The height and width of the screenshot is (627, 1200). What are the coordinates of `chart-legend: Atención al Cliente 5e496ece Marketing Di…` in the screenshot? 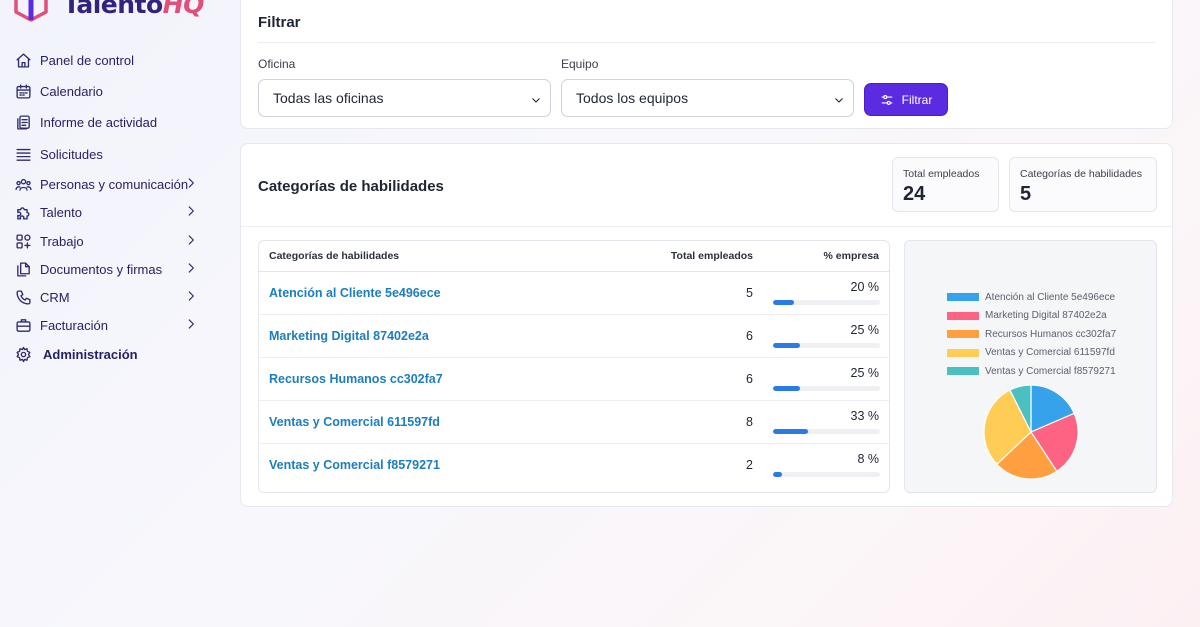 It's located at (1047, 334).